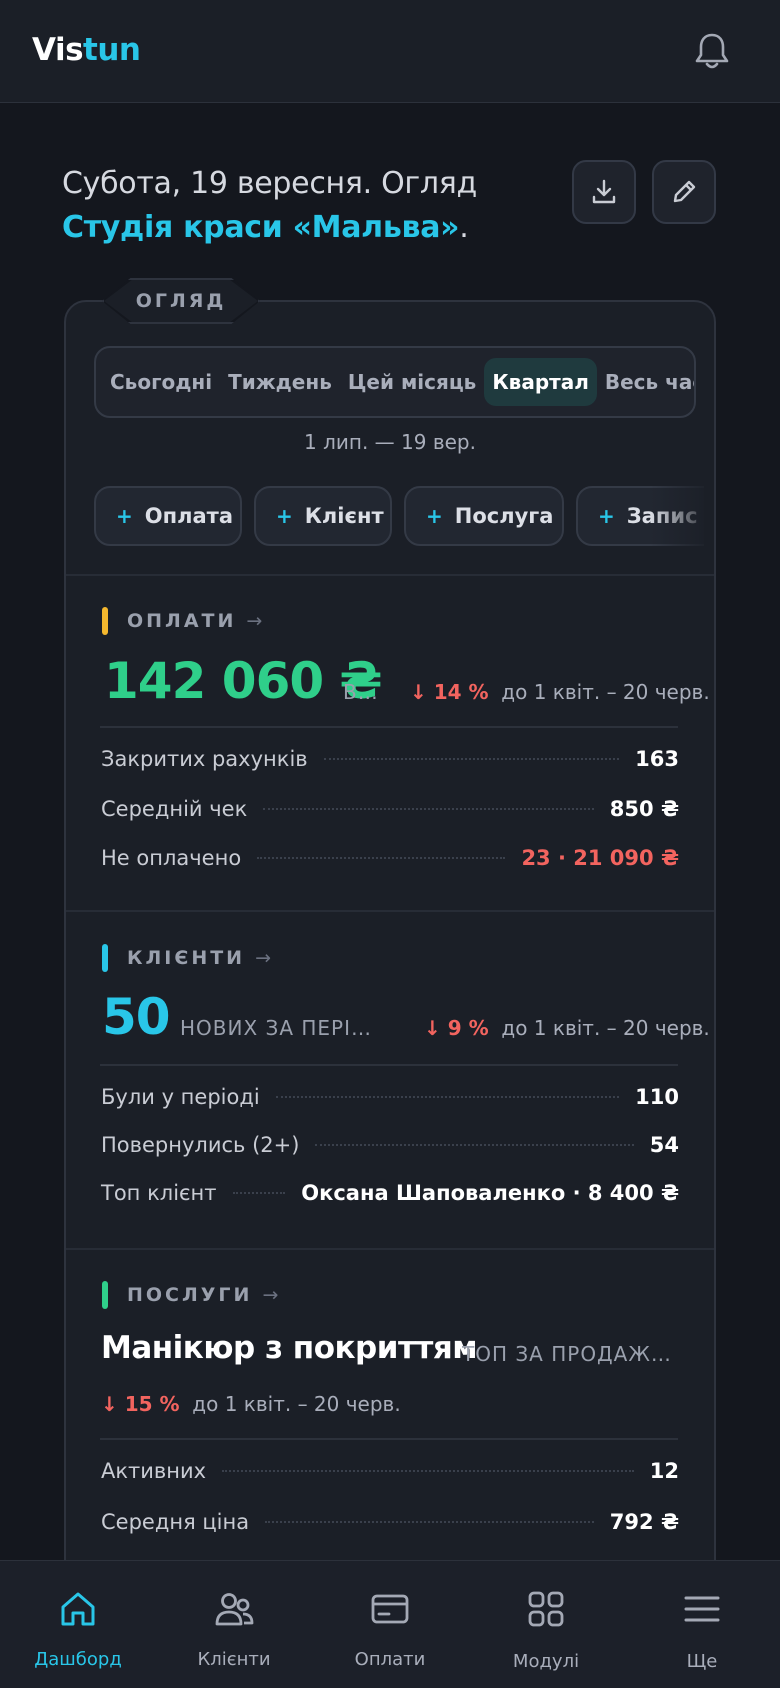  What do you see at coordinates (243, 681) in the screenshot?
I see `payments-amount: 142 060 ₴` at bounding box center [243, 681].